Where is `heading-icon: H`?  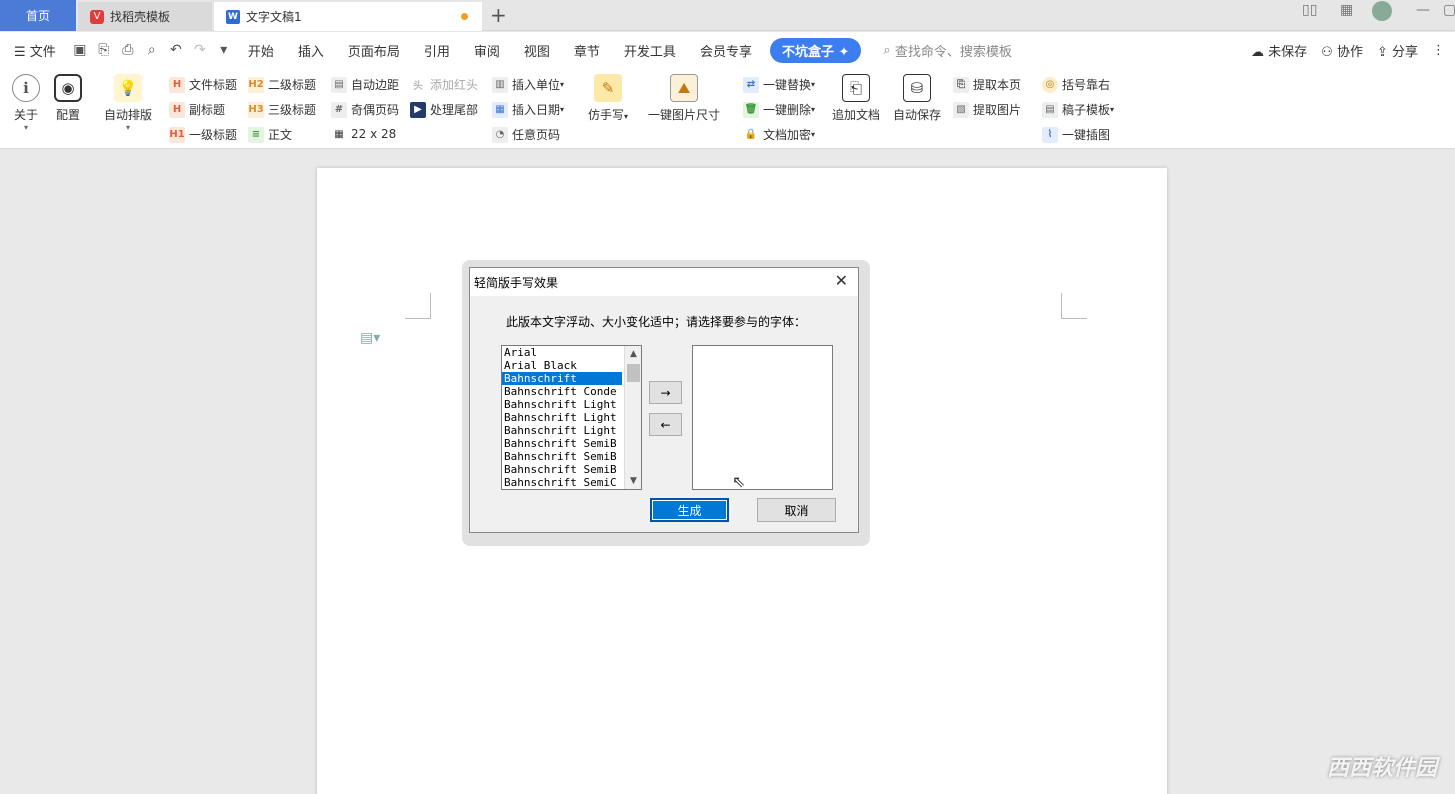 heading-icon: H is located at coordinates (177, 84).